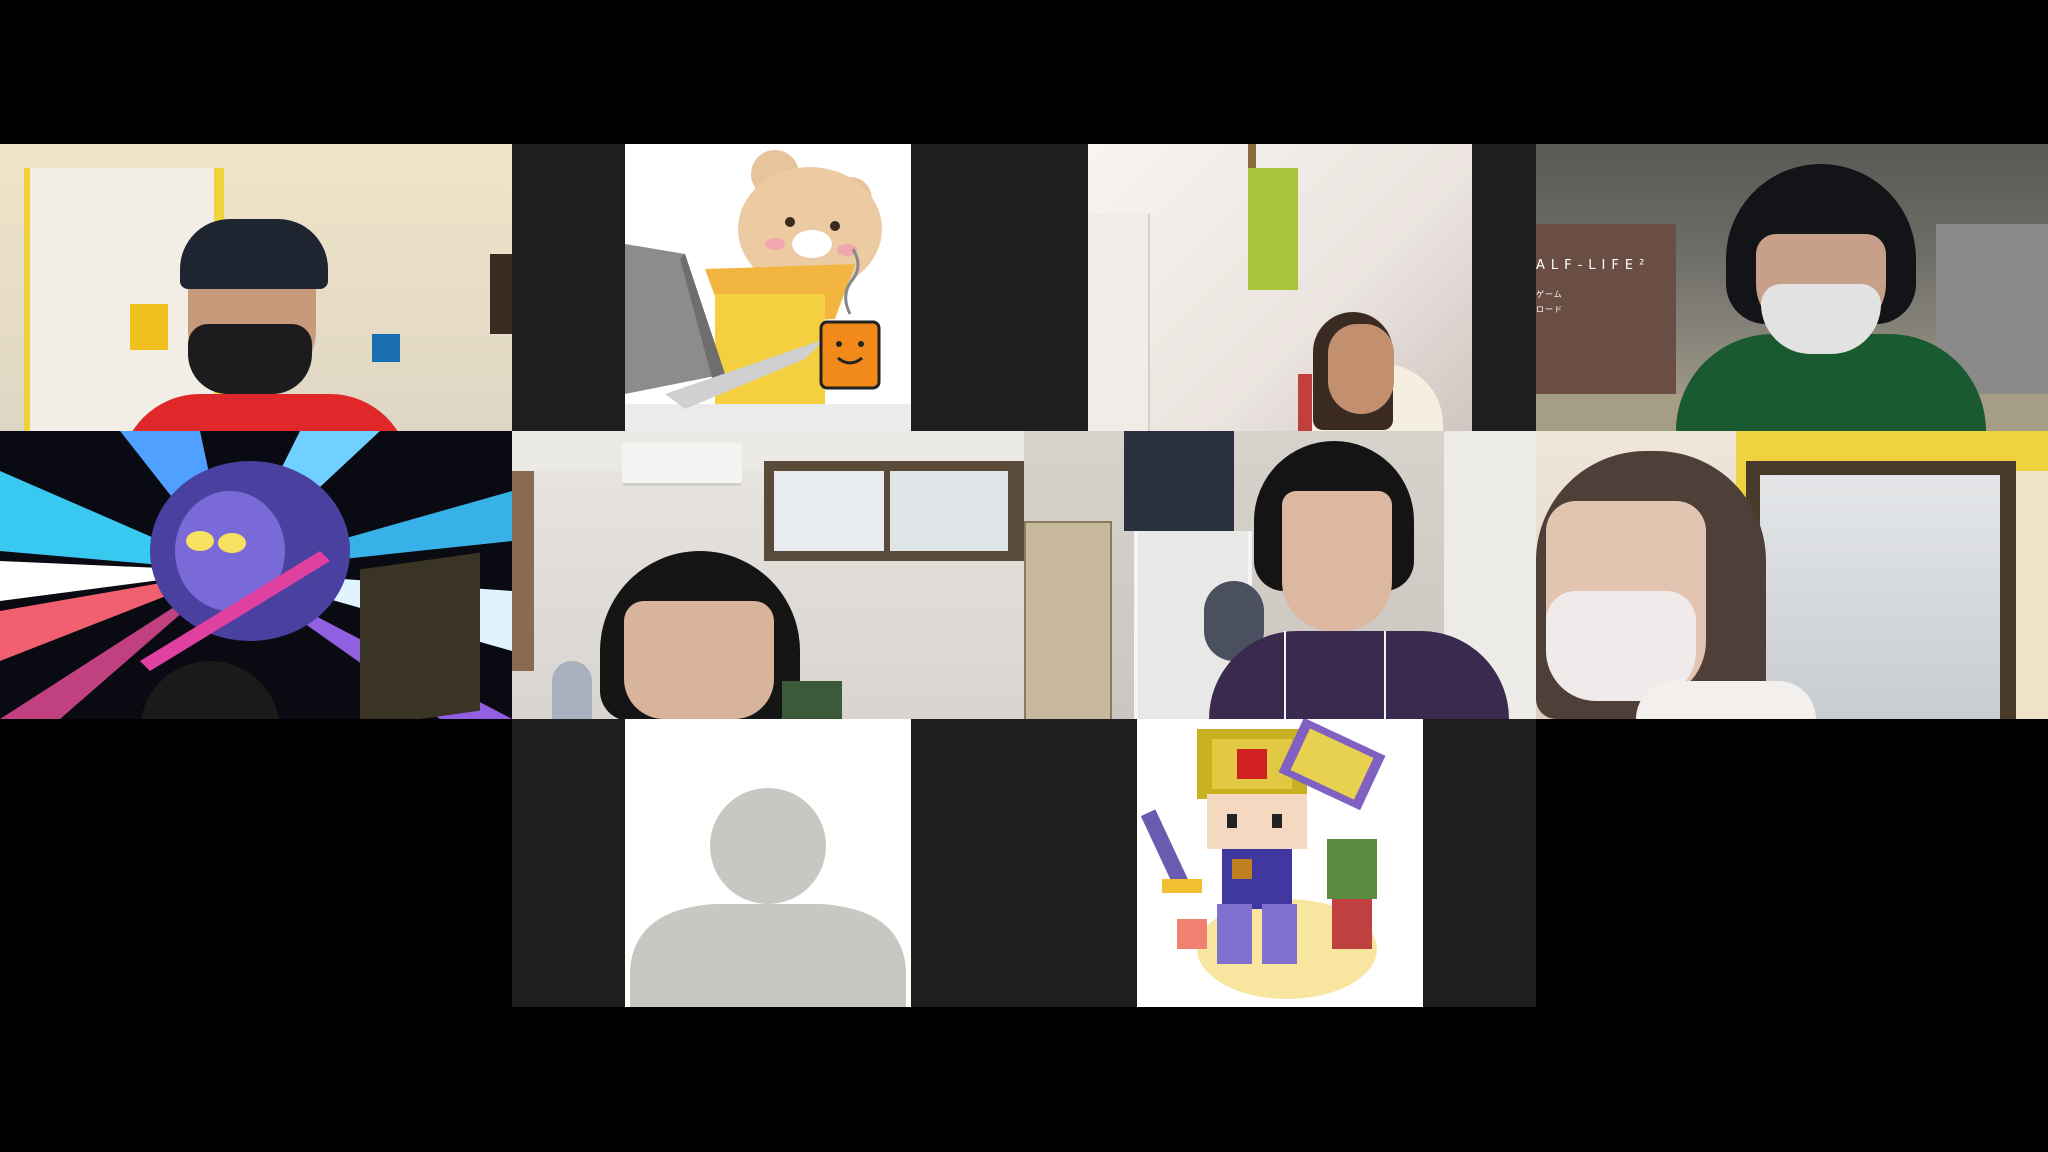 Image resolution: width=2048 pixels, height=1152 pixels. I want to click on game-subtitle: ゲーム, so click(1549, 294).